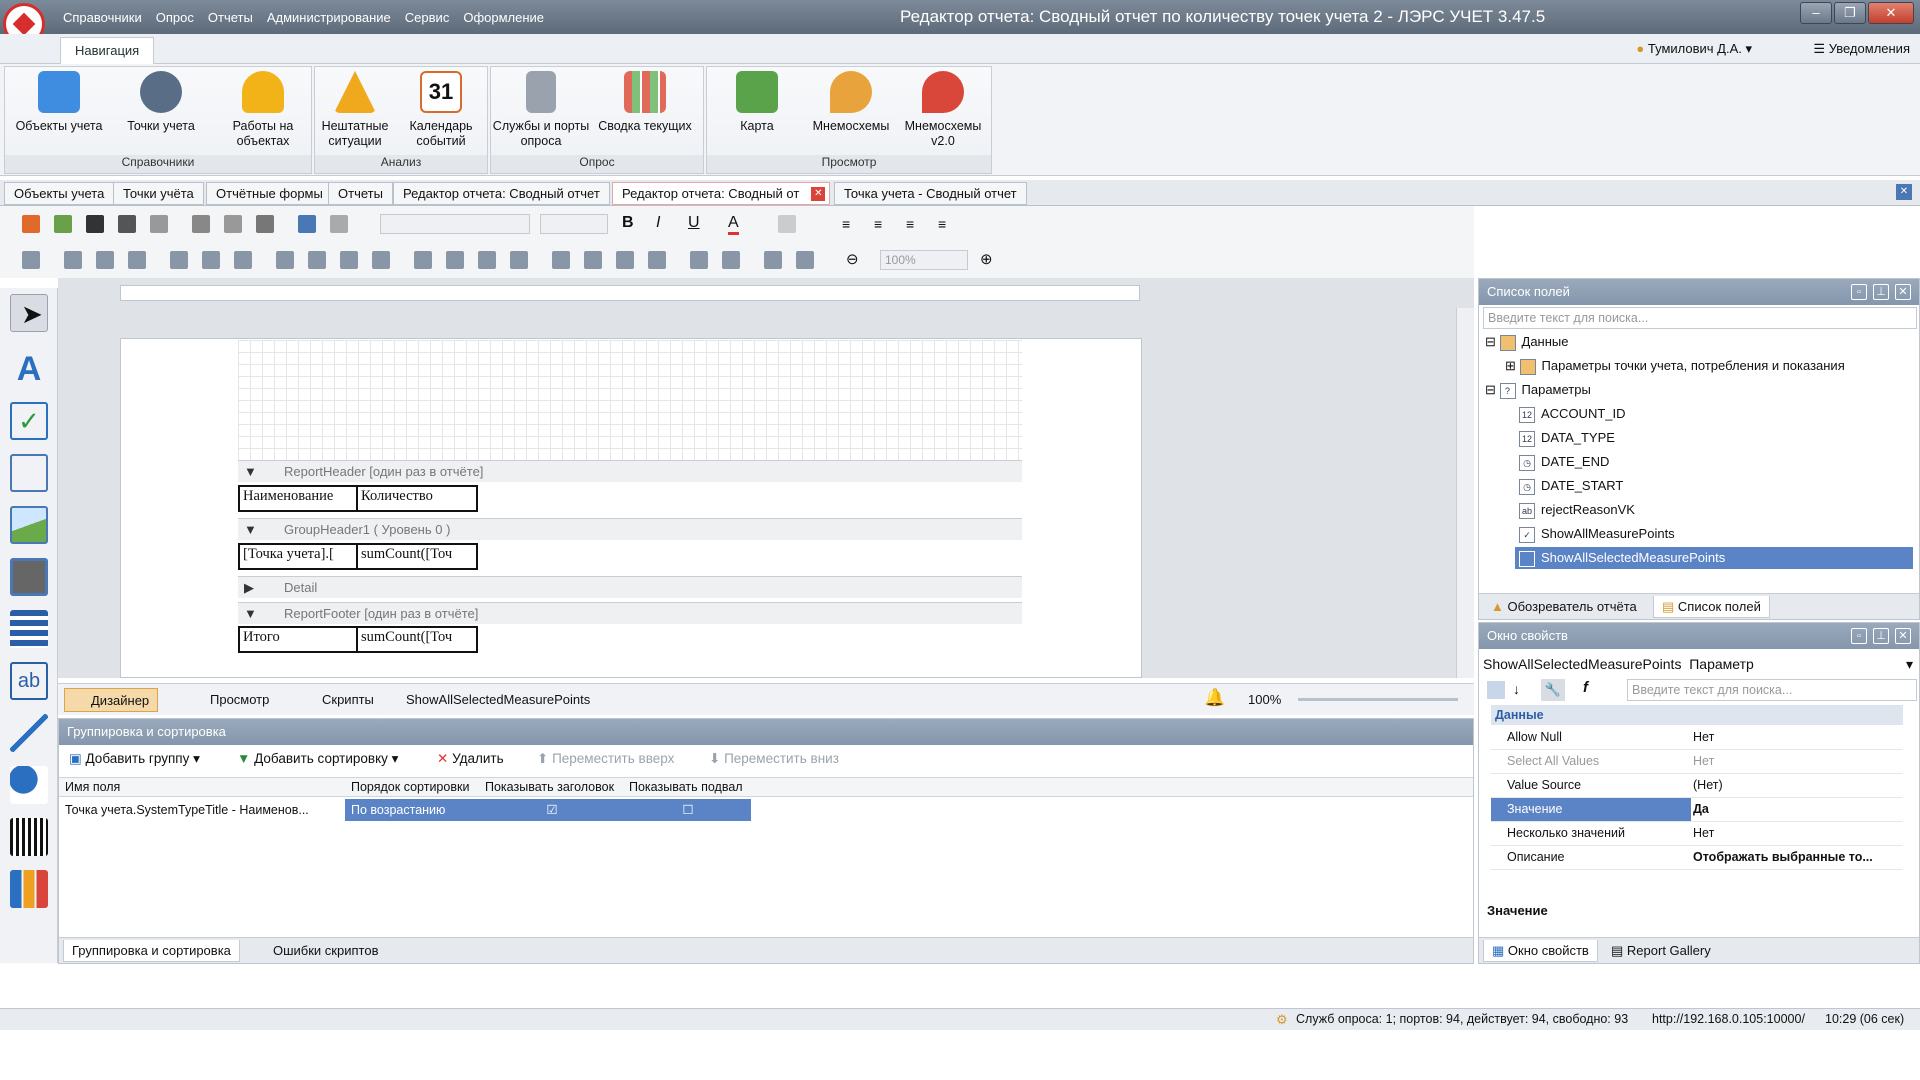 The image size is (1920, 1080). Describe the element at coordinates (1597, 534) in the screenshot. I see `tree-node-show-all: ✓ ShowAllMeasurePoints` at that location.